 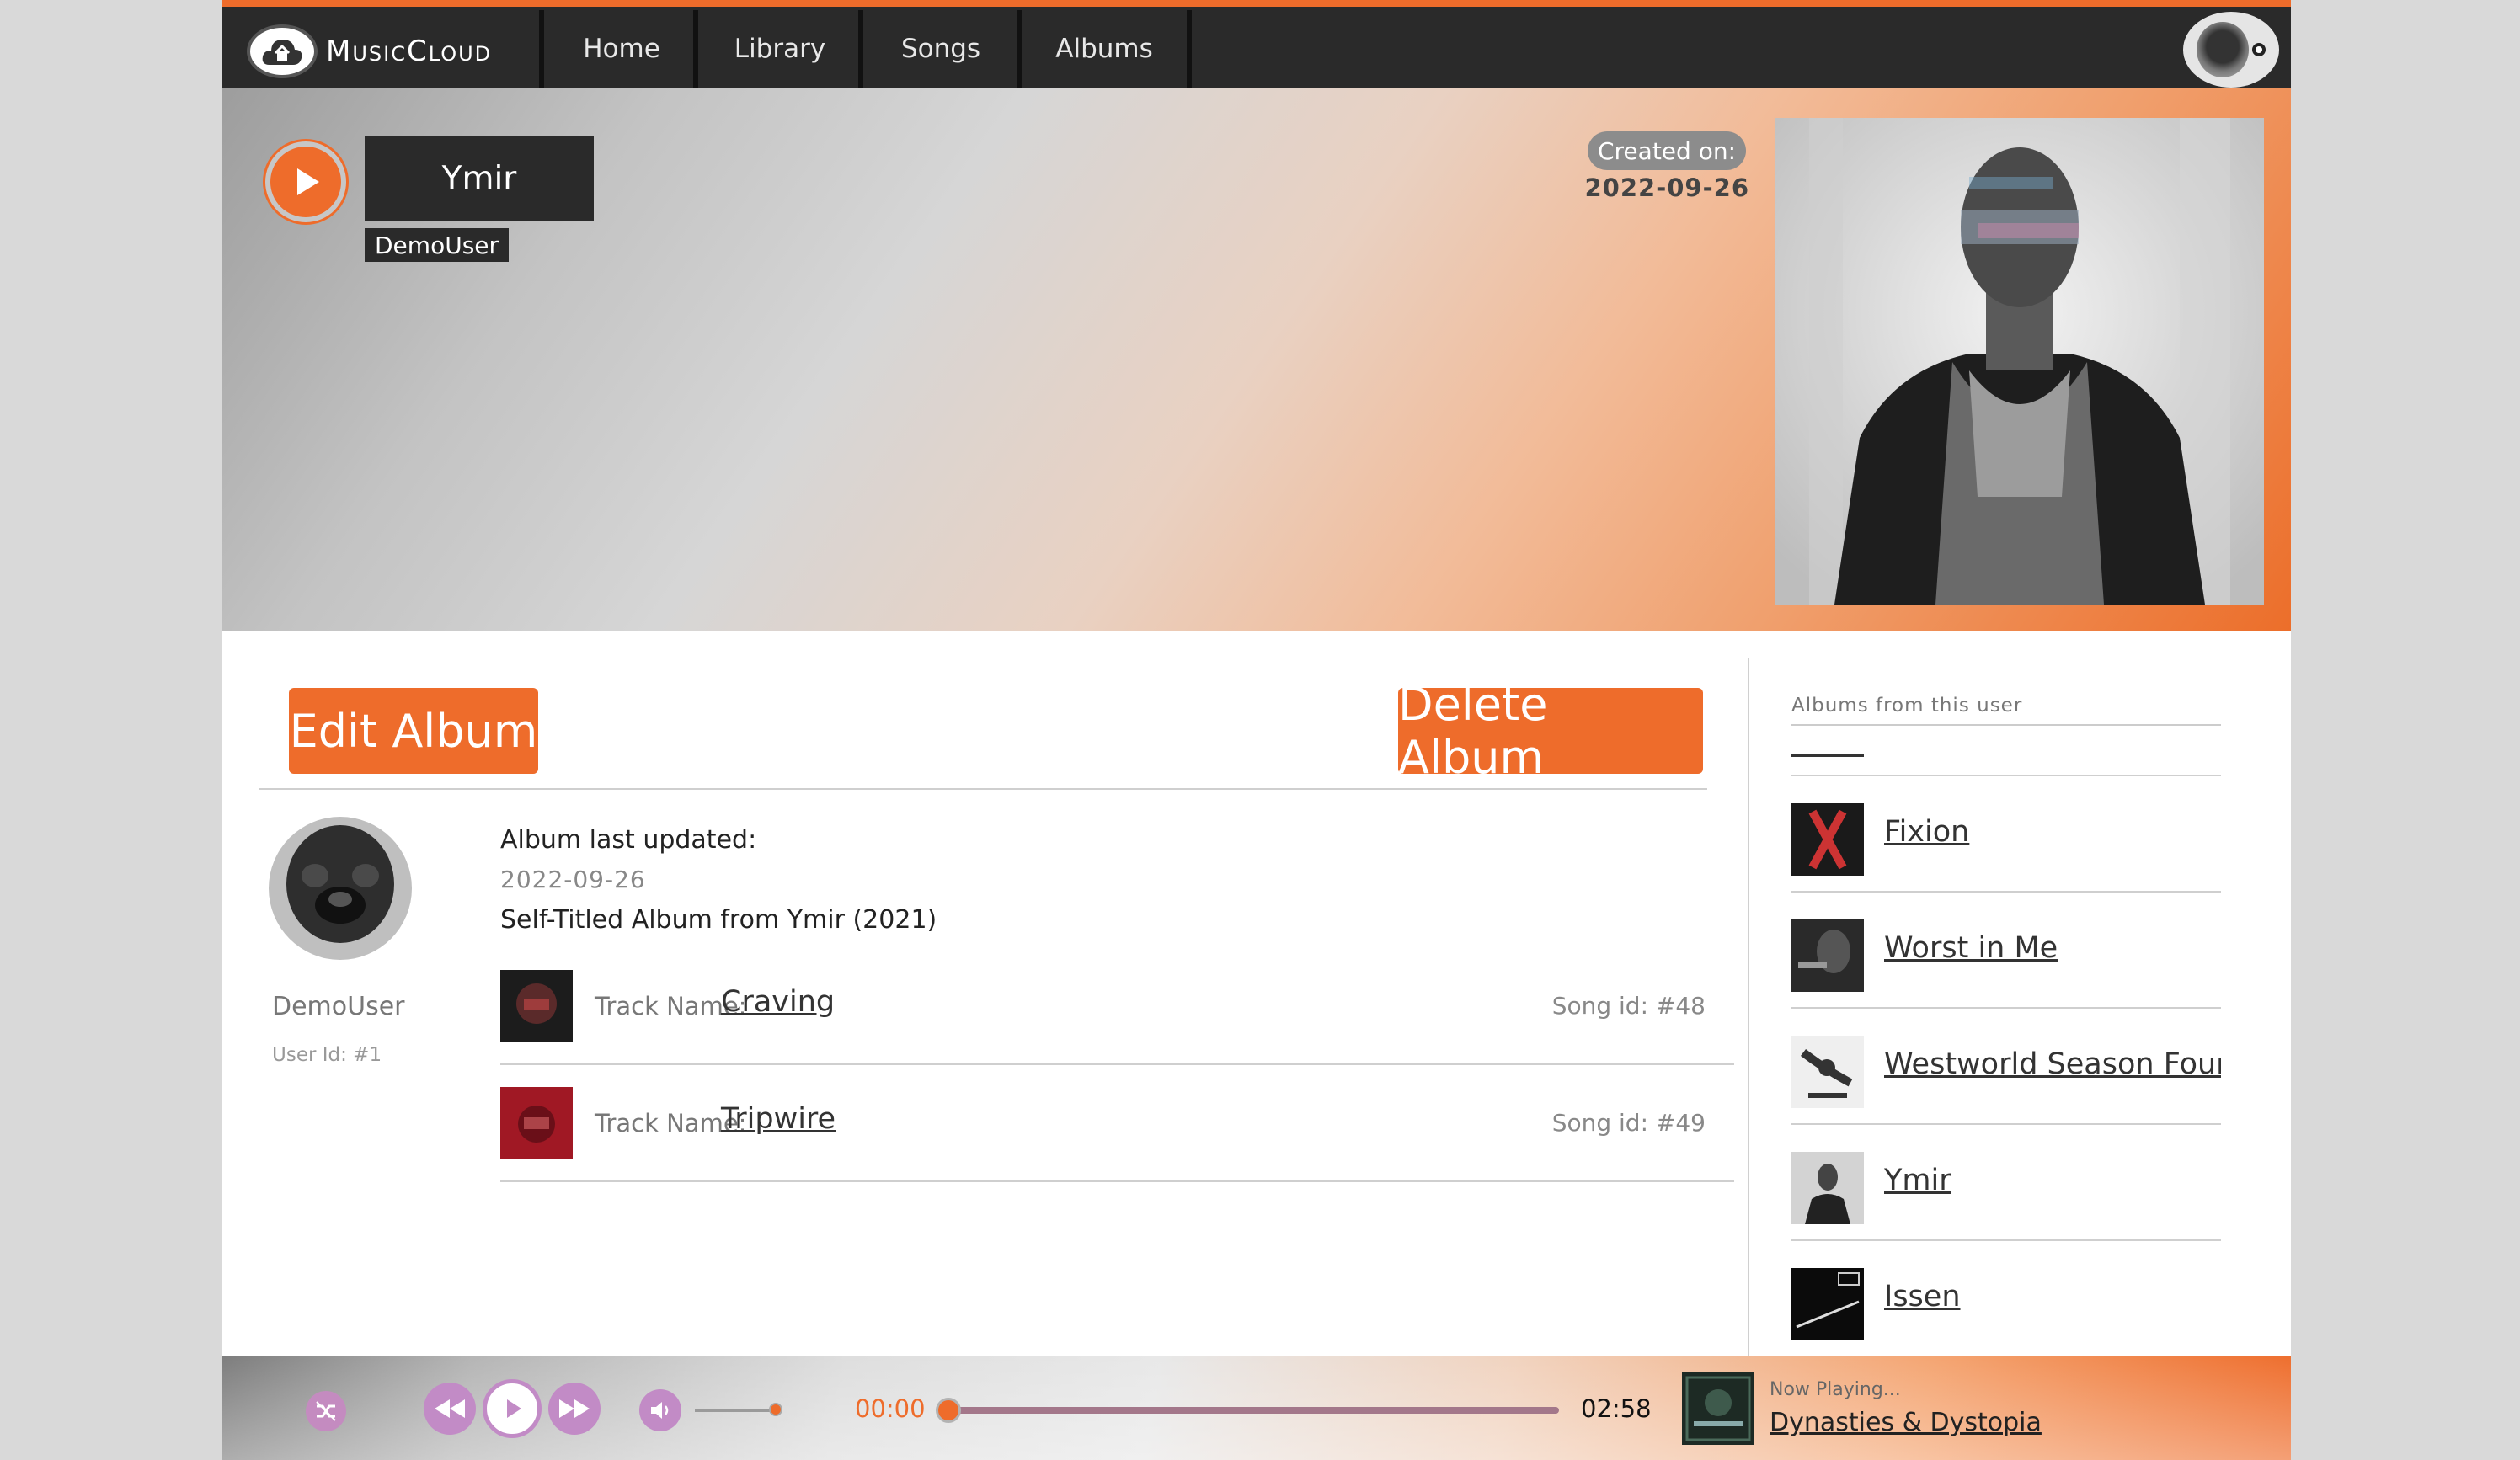 I want to click on track-link: Tripwire, so click(x=778, y=1119).